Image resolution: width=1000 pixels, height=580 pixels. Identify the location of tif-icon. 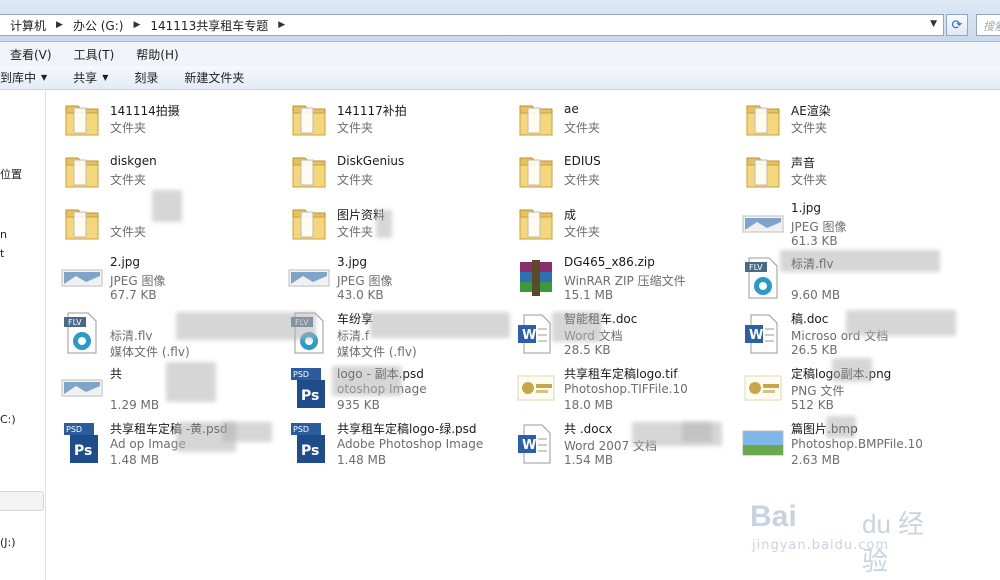
(536, 388).